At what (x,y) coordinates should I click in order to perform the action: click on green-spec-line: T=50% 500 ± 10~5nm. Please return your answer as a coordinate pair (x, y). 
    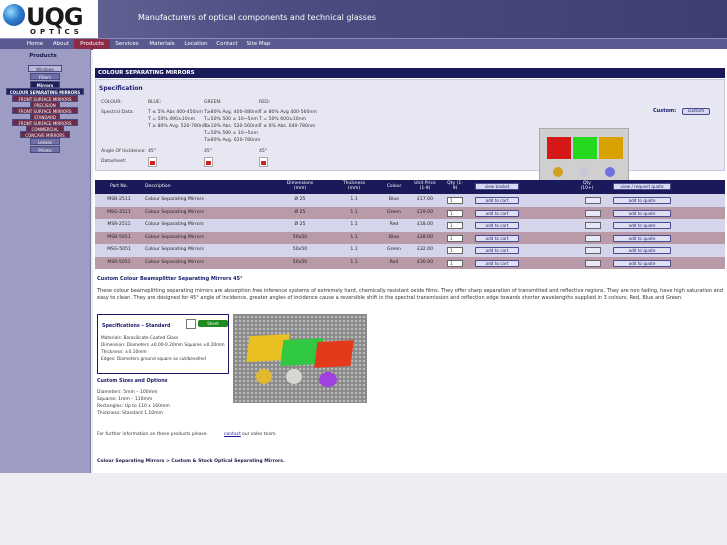
    Looking at the image, I should click on (231, 119).